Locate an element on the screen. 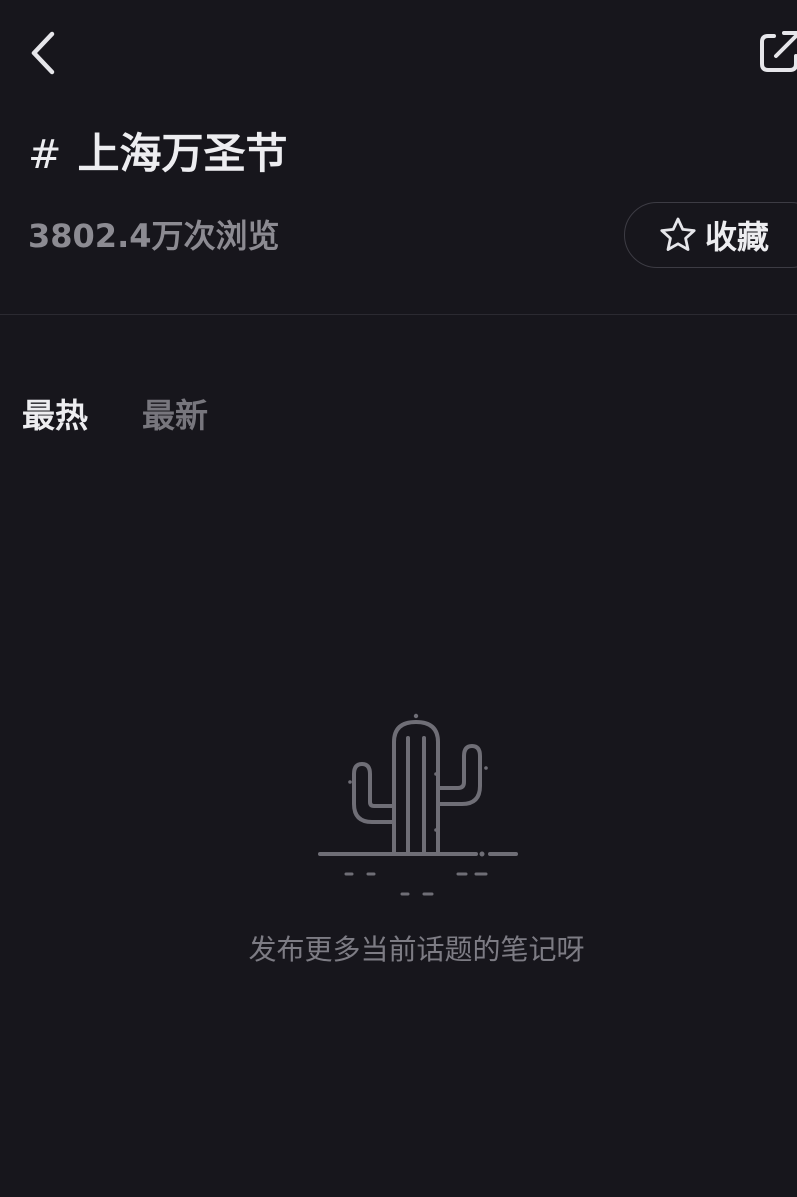 The width and height of the screenshot is (797, 1197). cactus-icon is located at coordinates (418, 804).